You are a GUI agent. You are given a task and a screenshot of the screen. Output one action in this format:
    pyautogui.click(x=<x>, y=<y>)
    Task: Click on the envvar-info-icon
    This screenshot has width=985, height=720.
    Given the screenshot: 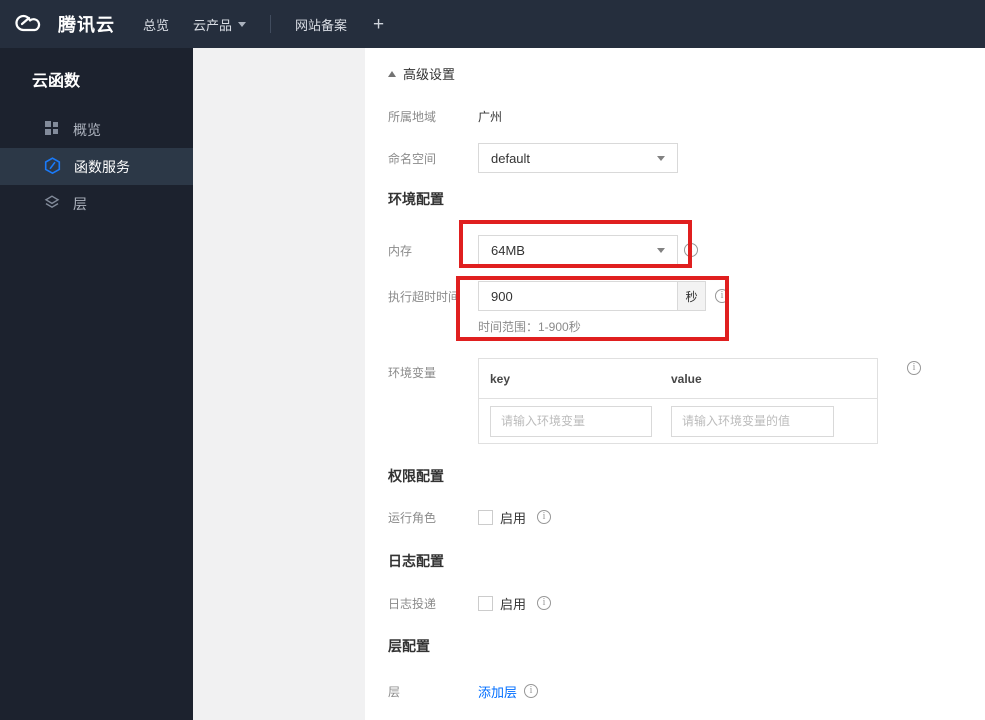 What is the action you would take?
    pyautogui.click(x=914, y=368)
    